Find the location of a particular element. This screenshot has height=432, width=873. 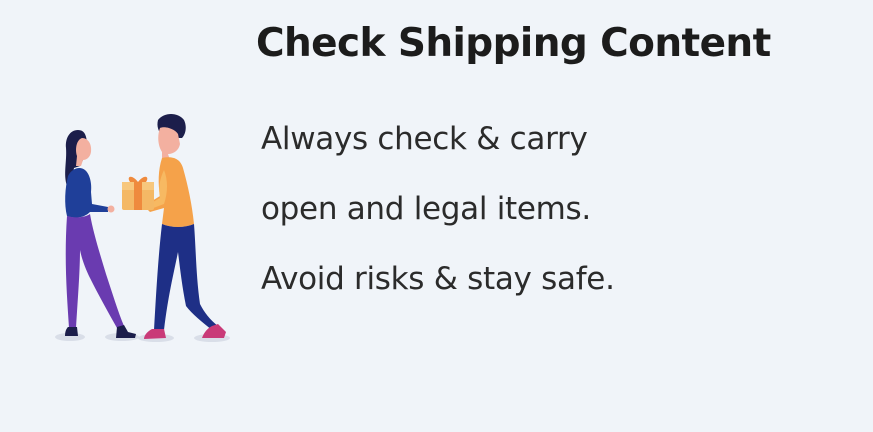

card-title: Check Shipping Content is located at coordinates (513, 43).